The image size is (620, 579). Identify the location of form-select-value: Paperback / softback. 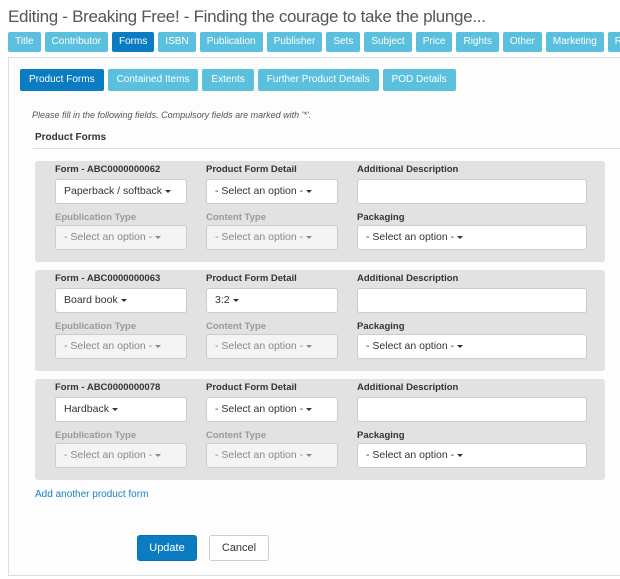
(113, 191).